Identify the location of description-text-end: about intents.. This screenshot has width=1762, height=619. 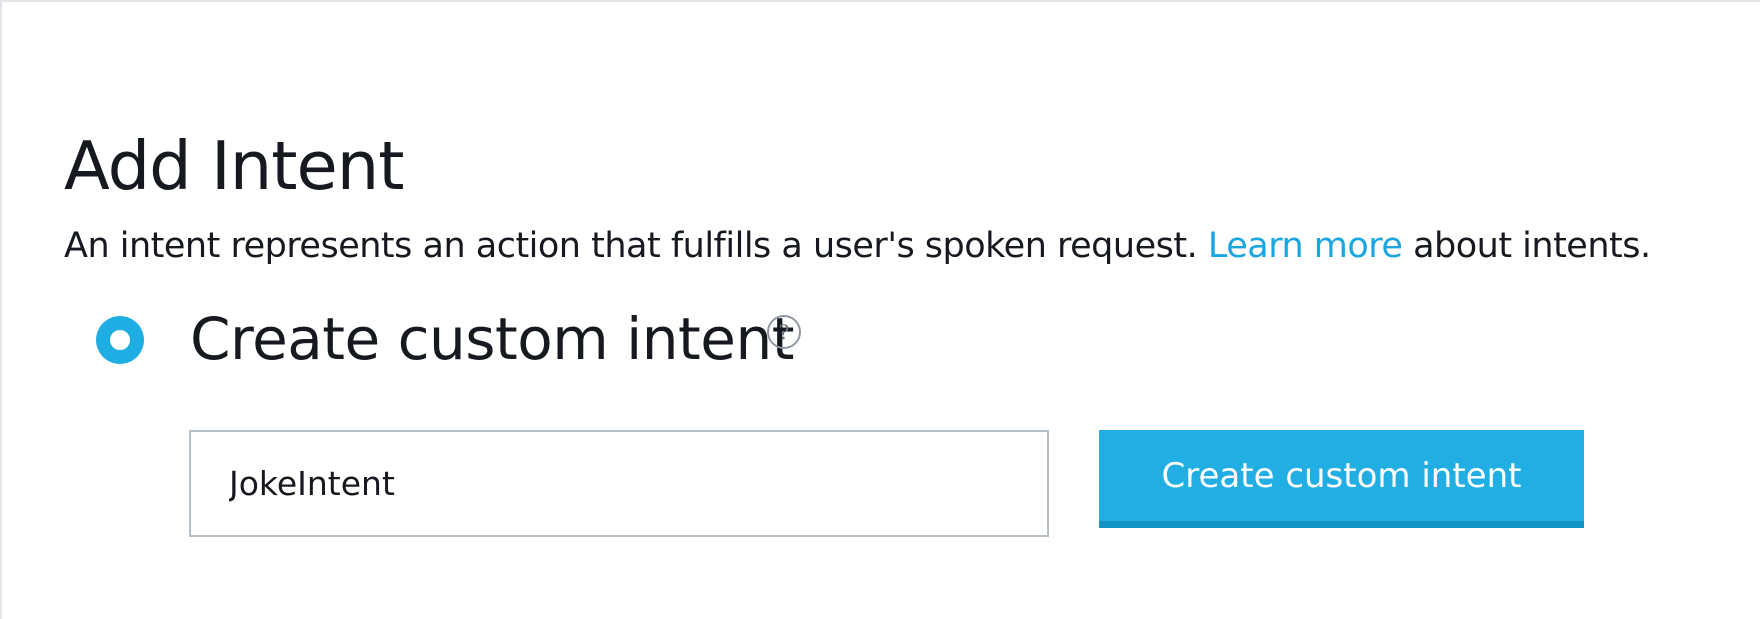
(1526, 246).